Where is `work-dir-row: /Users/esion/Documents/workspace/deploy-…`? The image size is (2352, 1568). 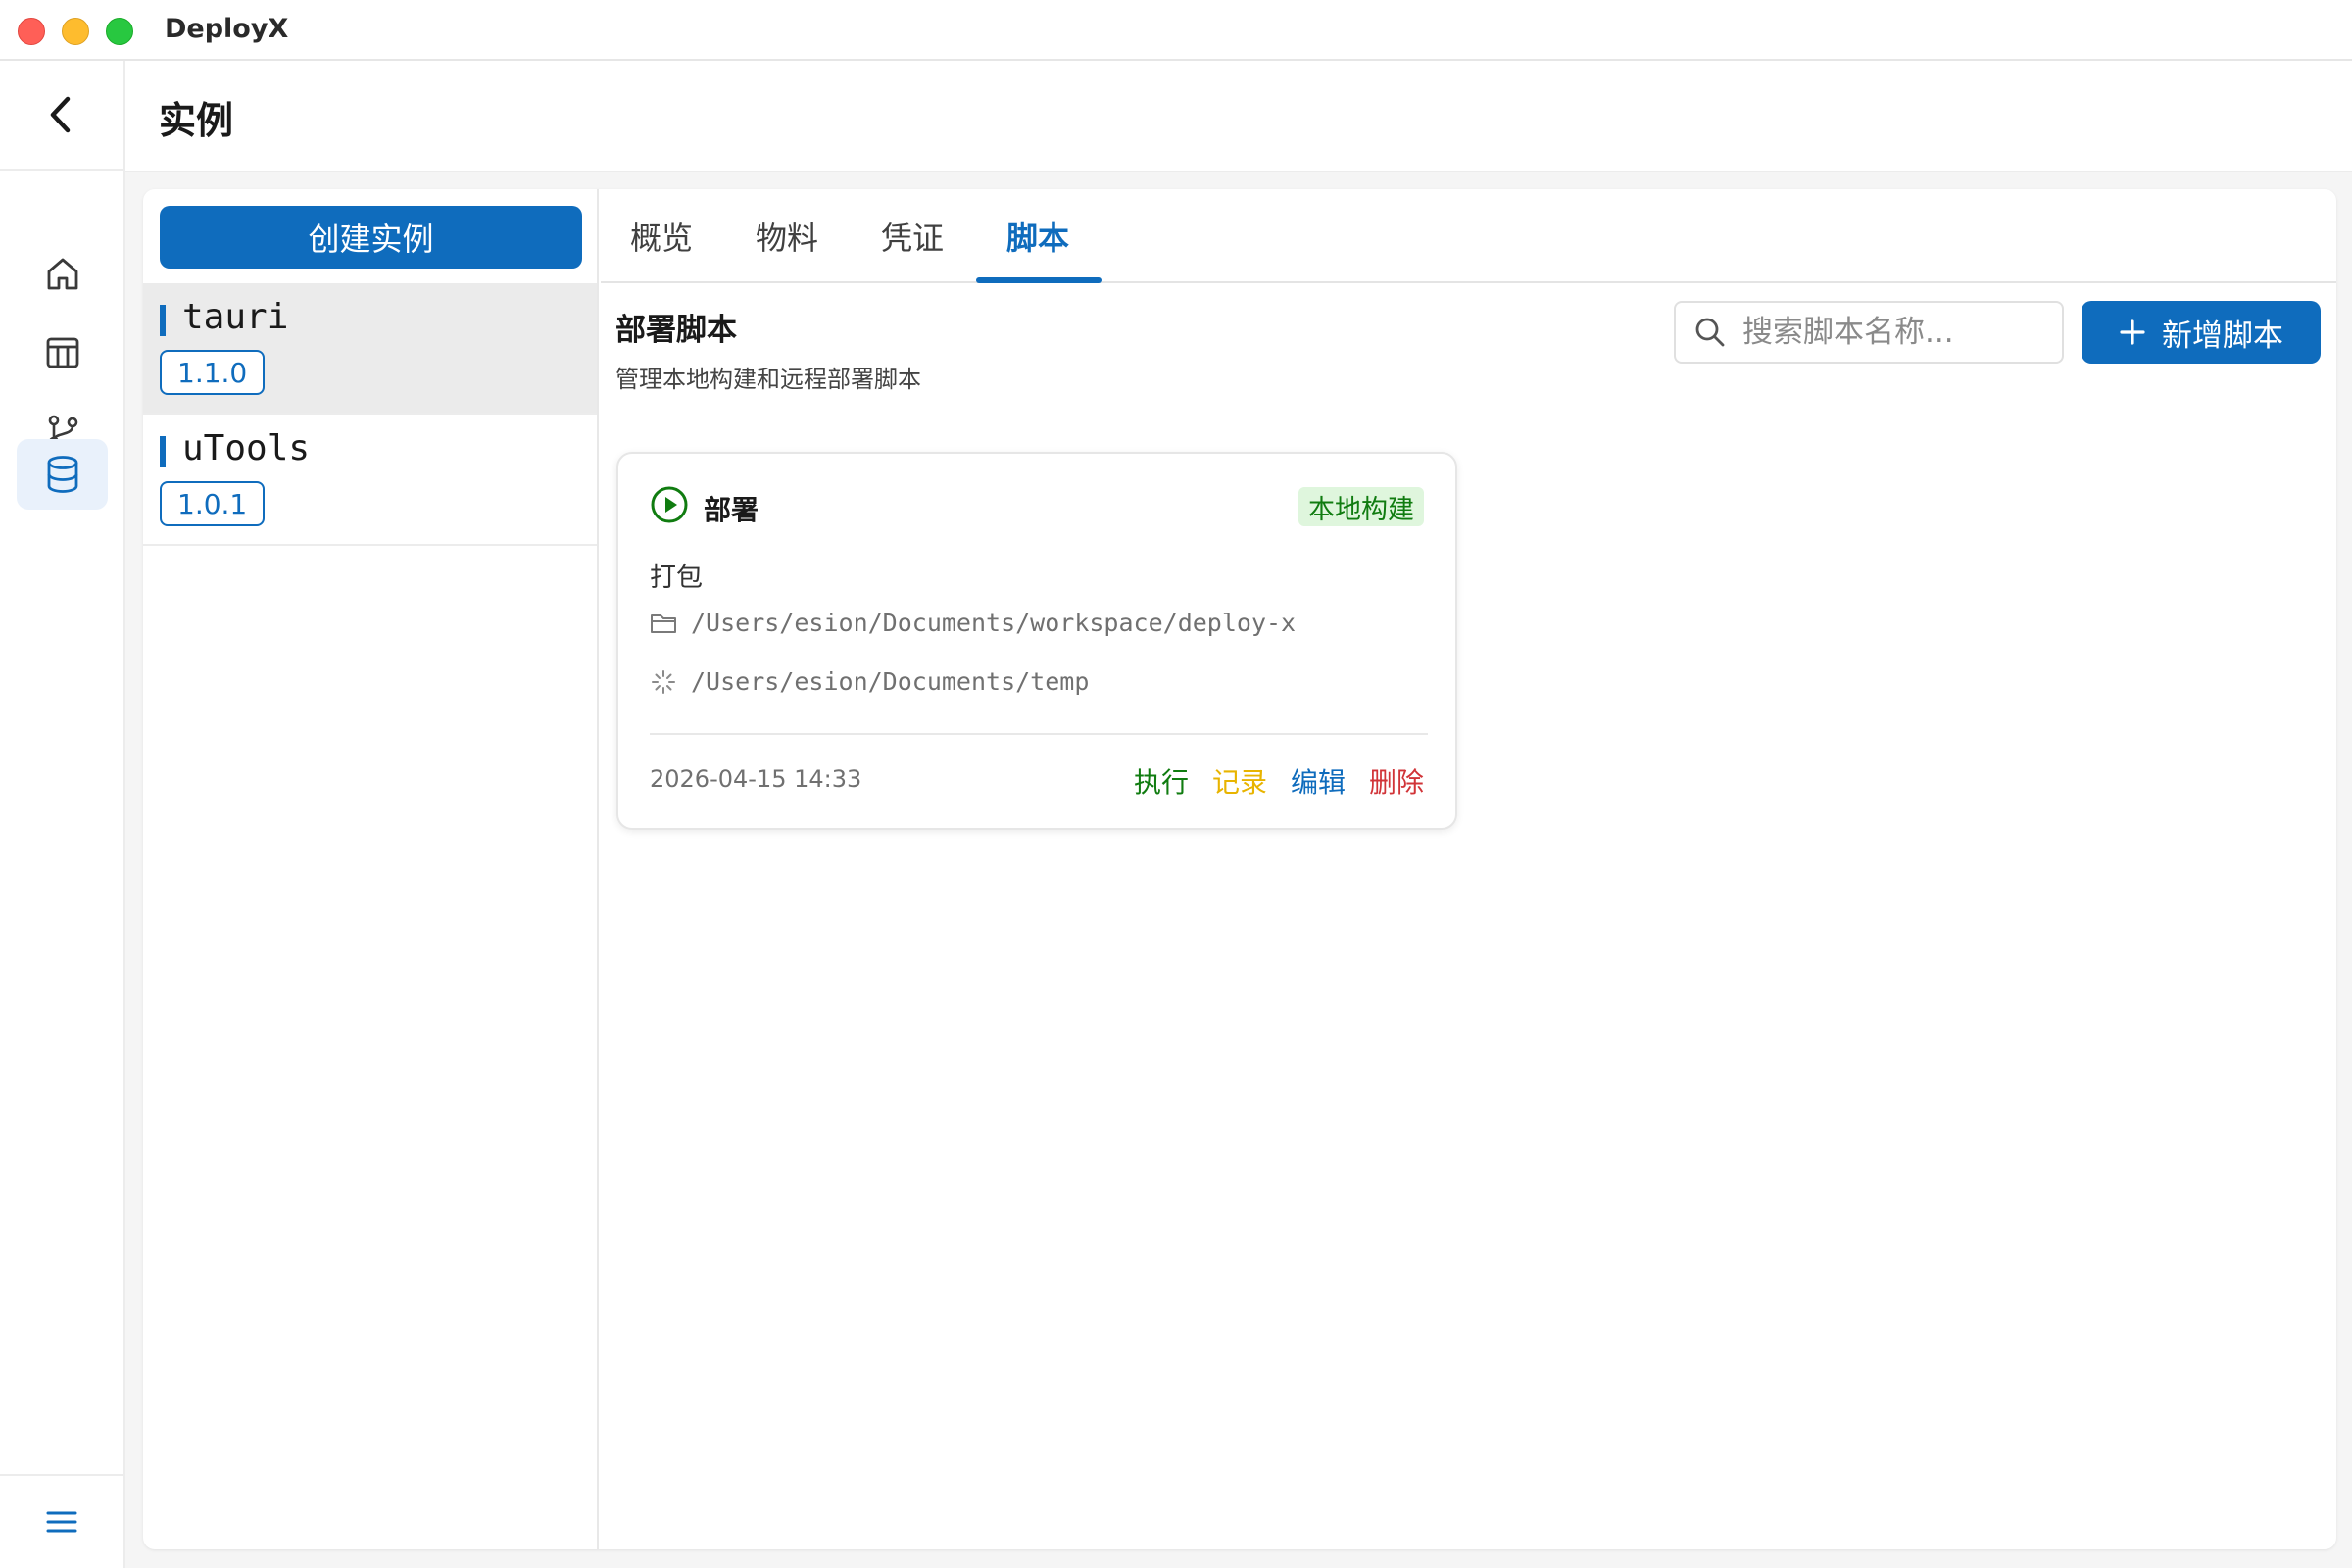
work-dir-row: /Users/esion/Documents/workspace/deploy-… is located at coordinates (973, 623).